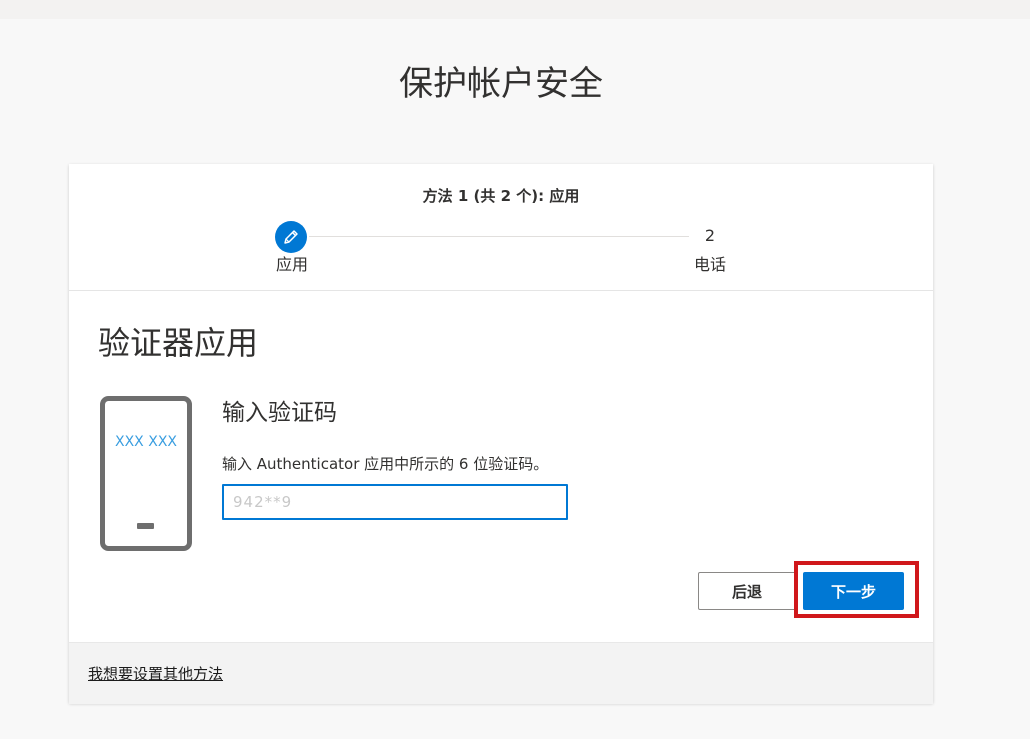 This screenshot has height=739, width=1030. What do you see at coordinates (291, 264) in the screenshot?
I see `step-label-app: 应用` at bounding box center [291, 264].